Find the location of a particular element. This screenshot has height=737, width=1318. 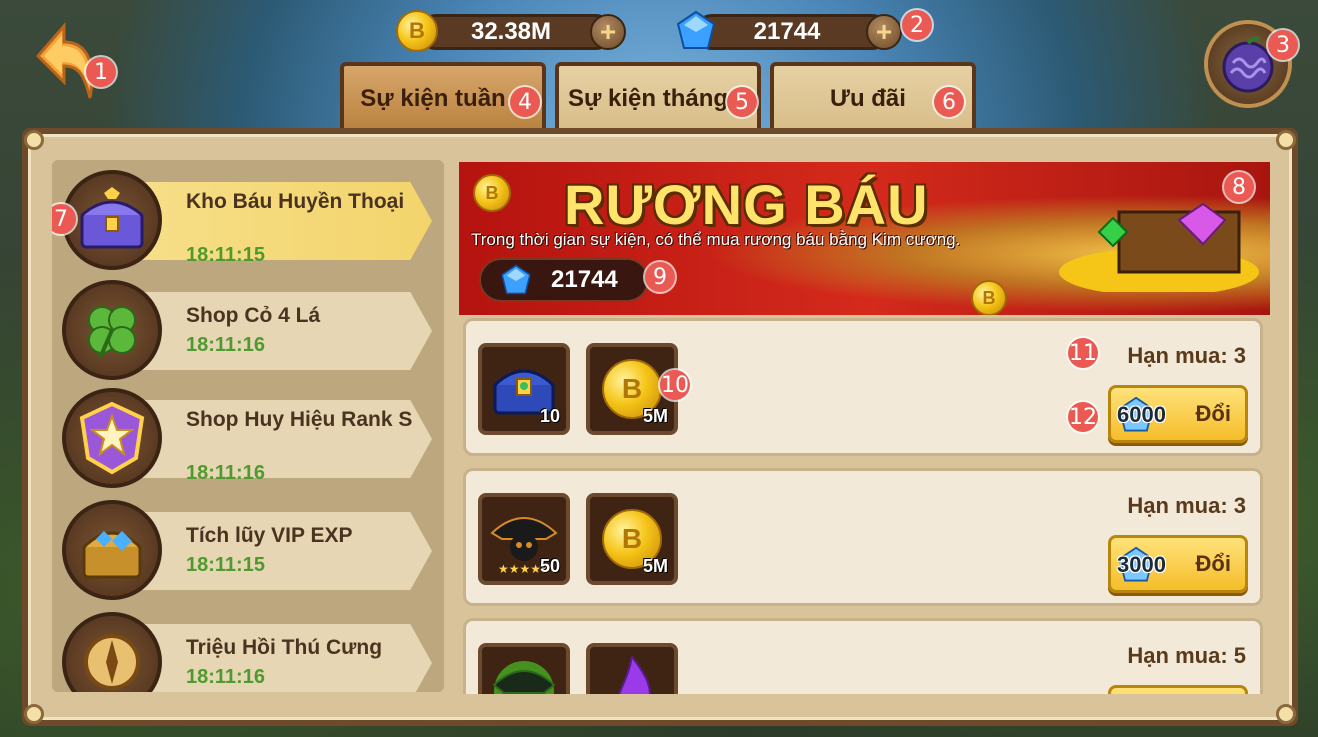

compass-icon is located at coordinates (112, 662).